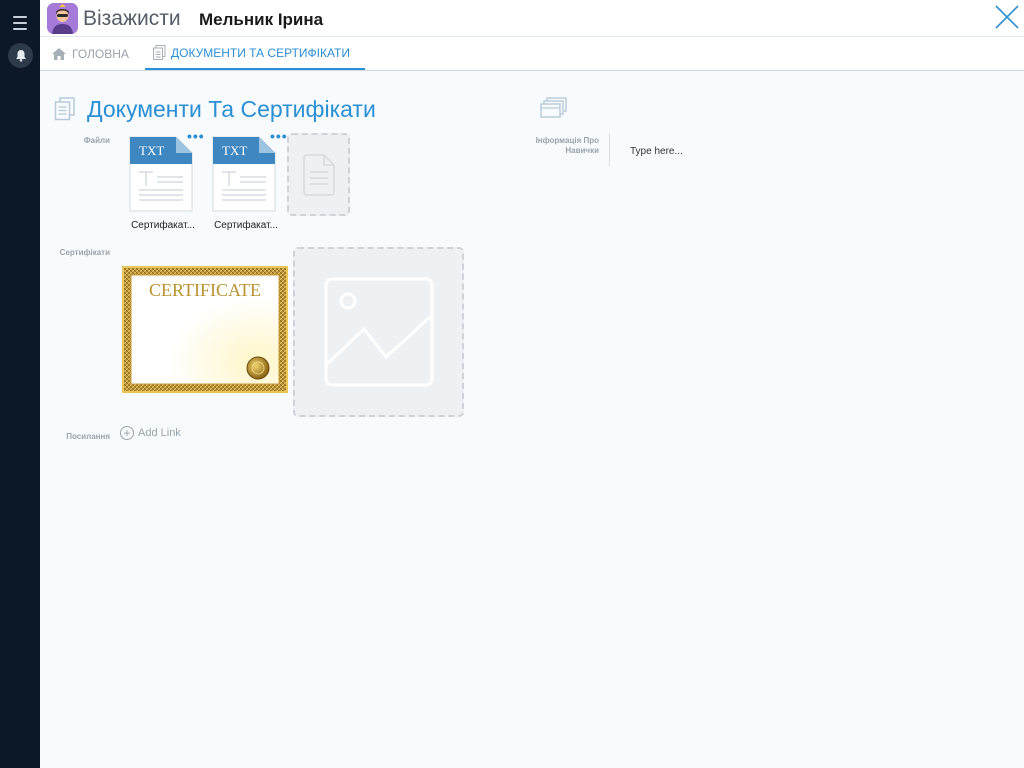 Image resolution: width=1024 pixels, height=768 pixels. I want to click on skills-info-input, so click(725, 151).